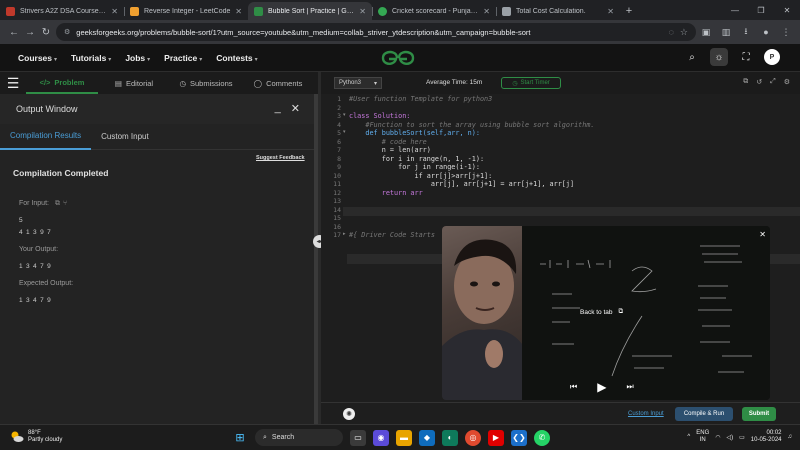 This screenshot has height=450, width=800. I want to click on vscode-icon: ❮❯, so click(519, 437).